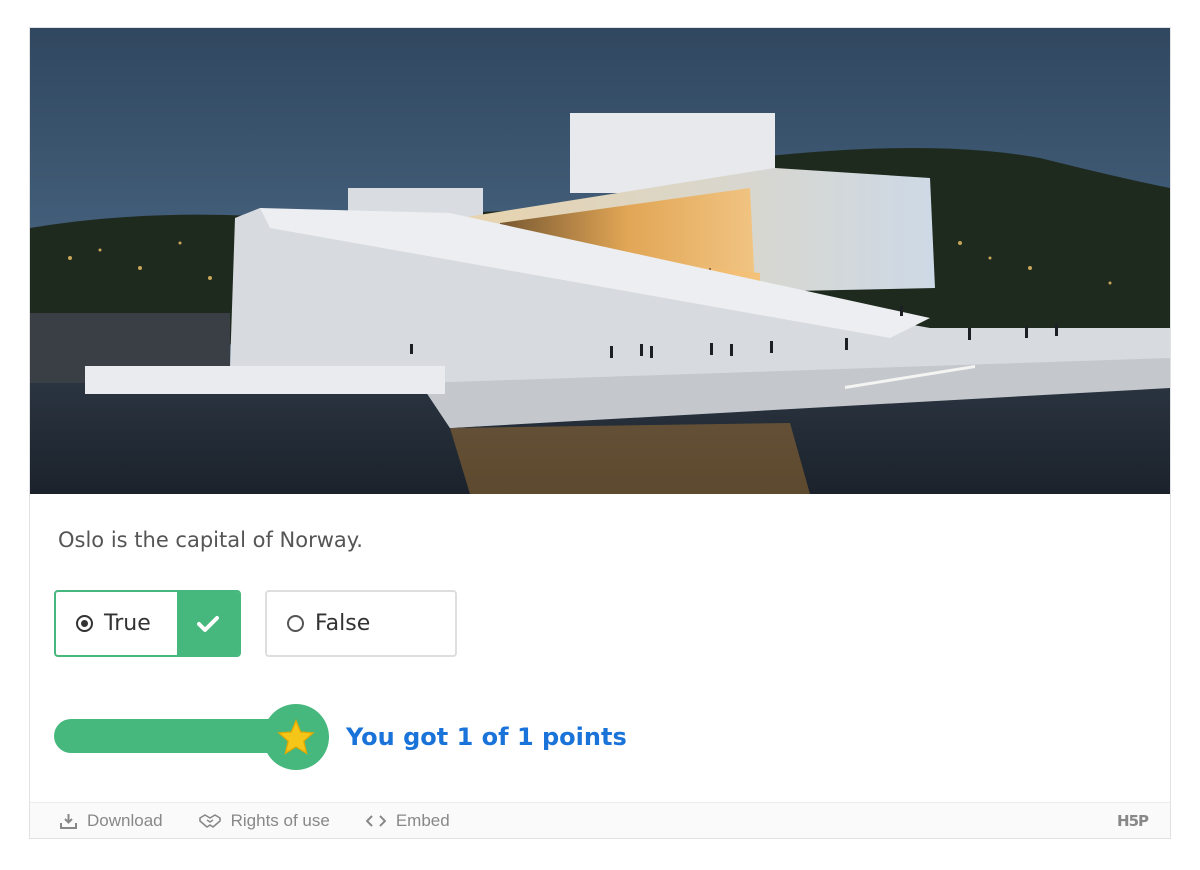 The image size is (1200, 870). What do you see at coordinates (375, 821) in the screenshot?
I see `code-icon` at bounding box center [375, 821].